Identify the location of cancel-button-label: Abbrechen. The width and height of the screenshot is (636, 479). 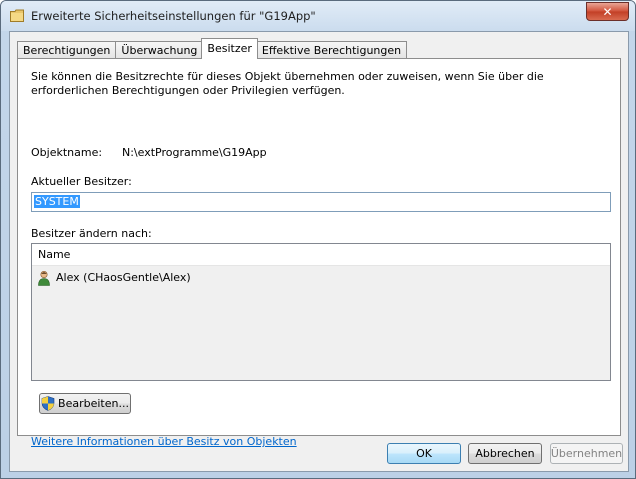
(505, 453).